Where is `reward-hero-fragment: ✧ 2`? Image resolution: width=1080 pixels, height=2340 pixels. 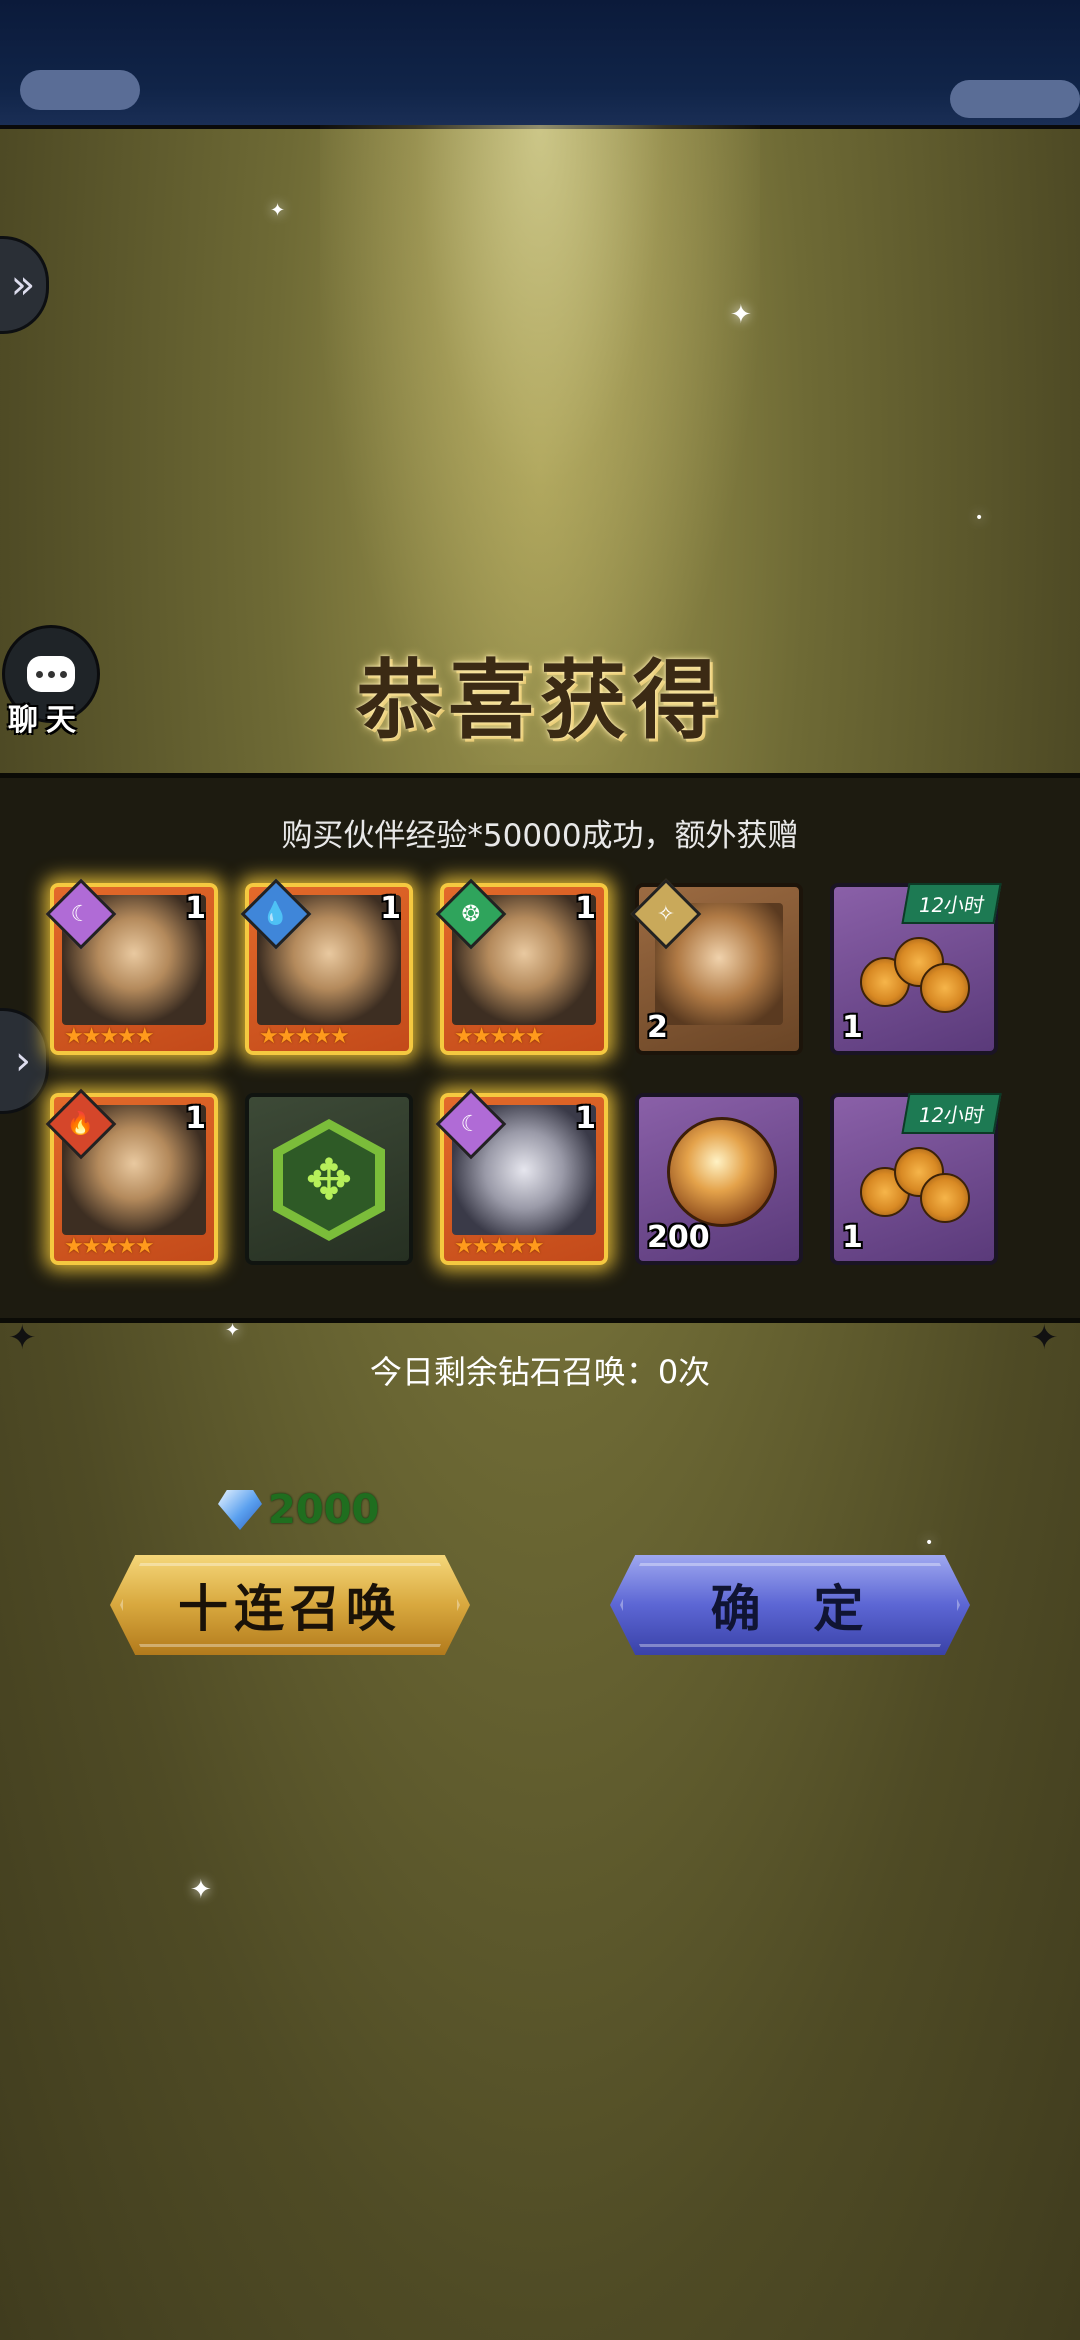 reward-hero-fragment: ✧ 2 is located at coordinates (716, 966).